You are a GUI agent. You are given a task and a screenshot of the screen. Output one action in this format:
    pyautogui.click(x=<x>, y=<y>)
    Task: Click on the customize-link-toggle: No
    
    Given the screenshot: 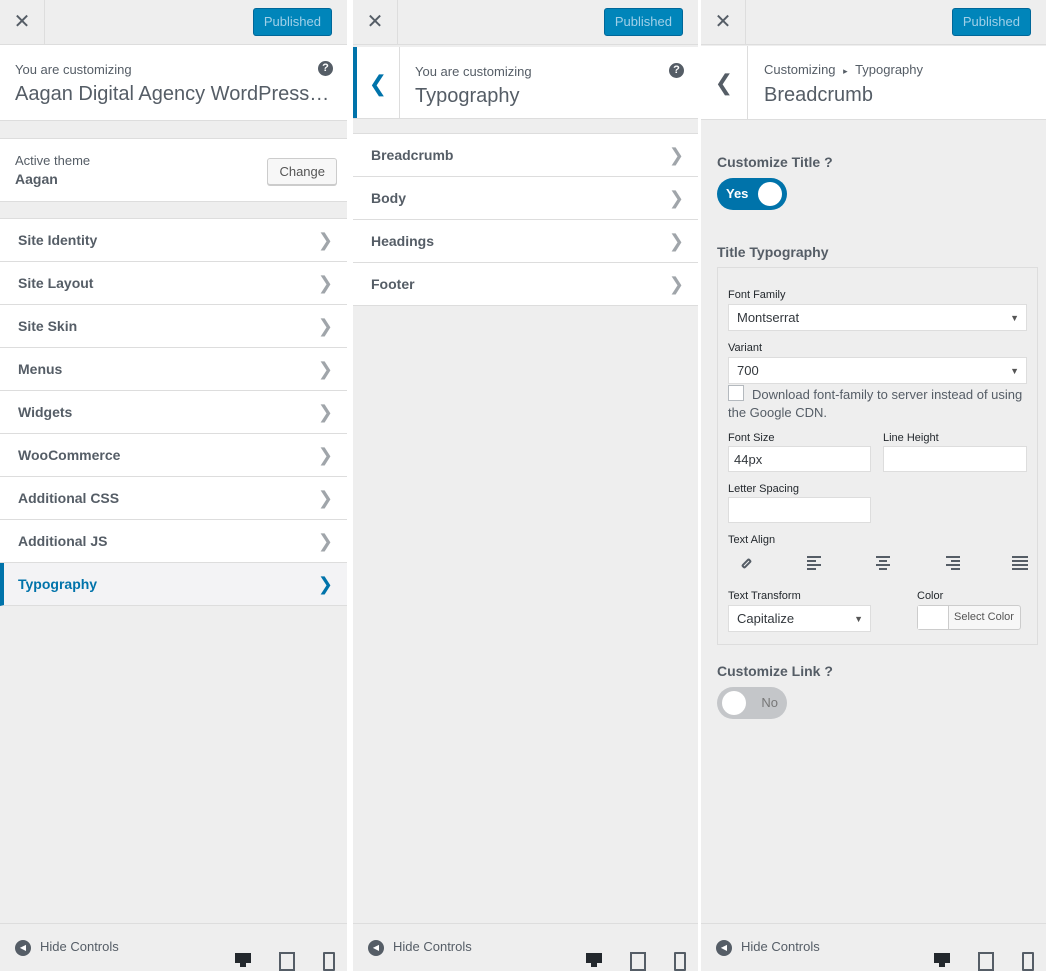 What is the action you would take?
    pyautogui.click(x=752, y=703)
    